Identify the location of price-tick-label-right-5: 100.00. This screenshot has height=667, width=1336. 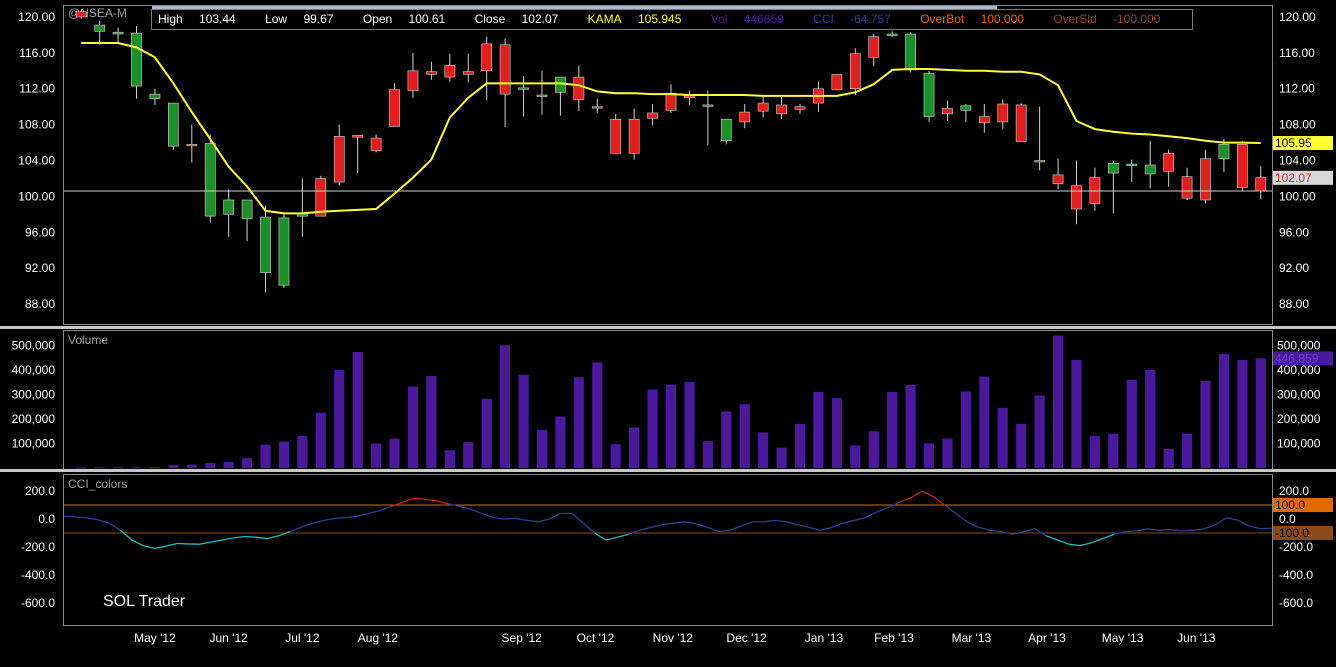
(1297, 196).